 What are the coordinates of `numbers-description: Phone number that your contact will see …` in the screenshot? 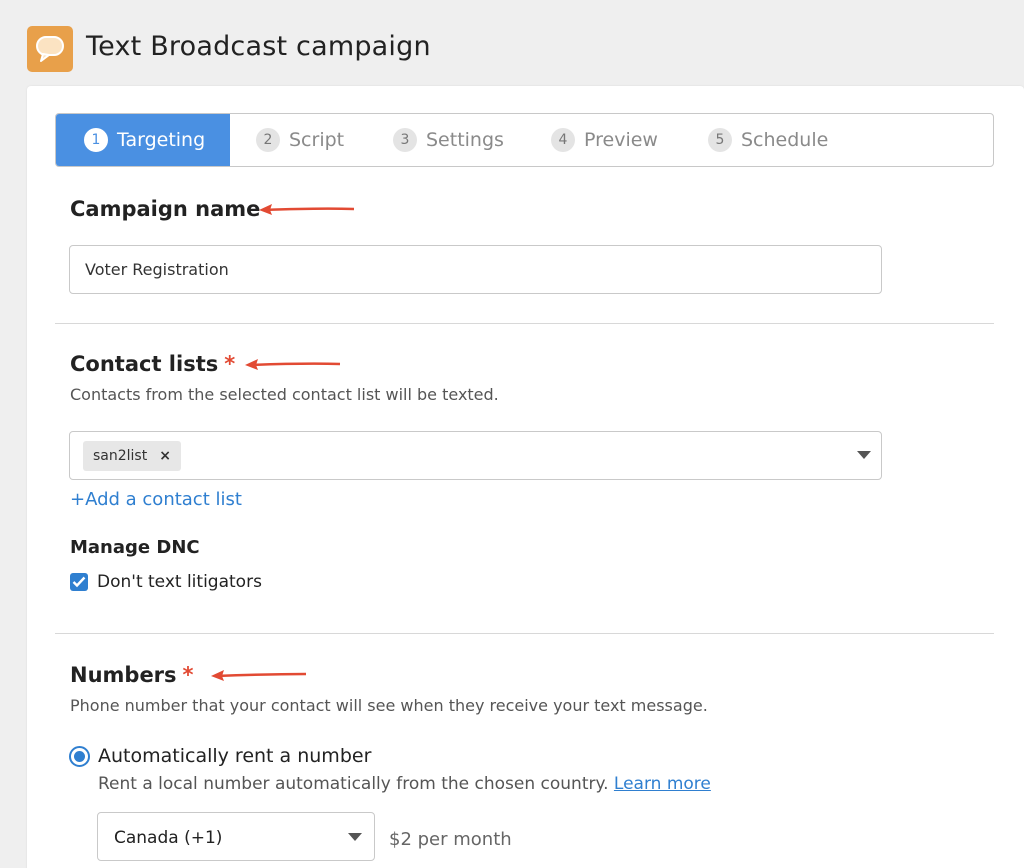 It's located at (389, 705).